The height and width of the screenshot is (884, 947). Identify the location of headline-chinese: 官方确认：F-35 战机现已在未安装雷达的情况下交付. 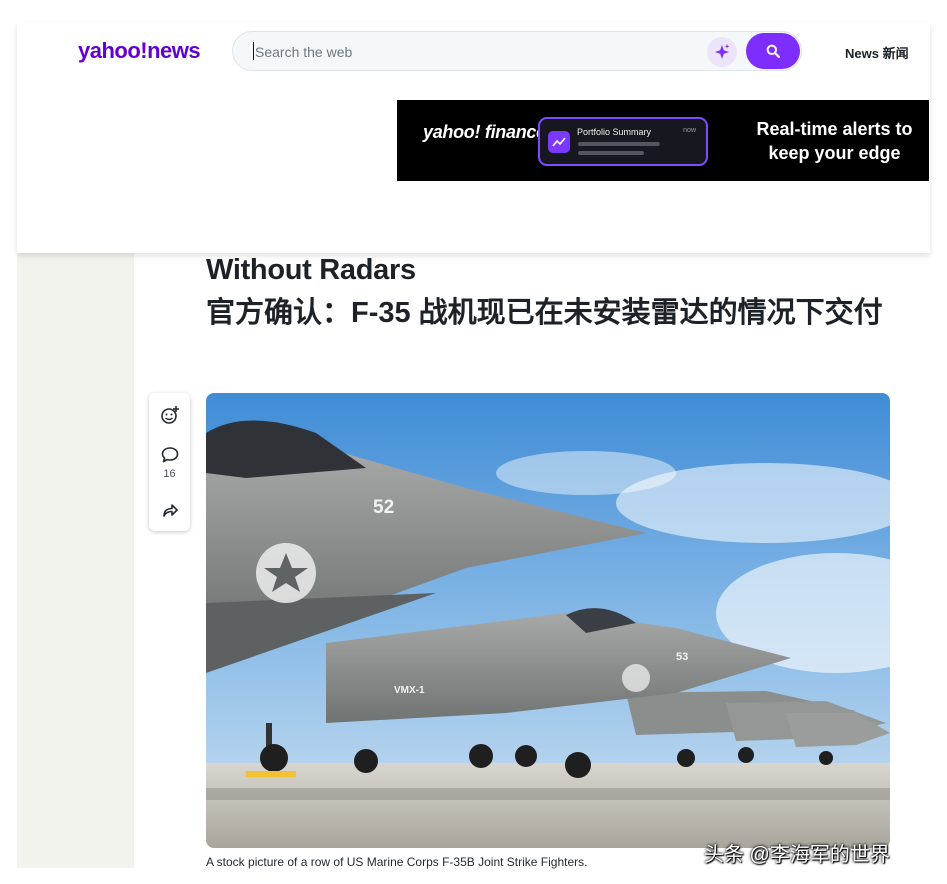
(544, 313).